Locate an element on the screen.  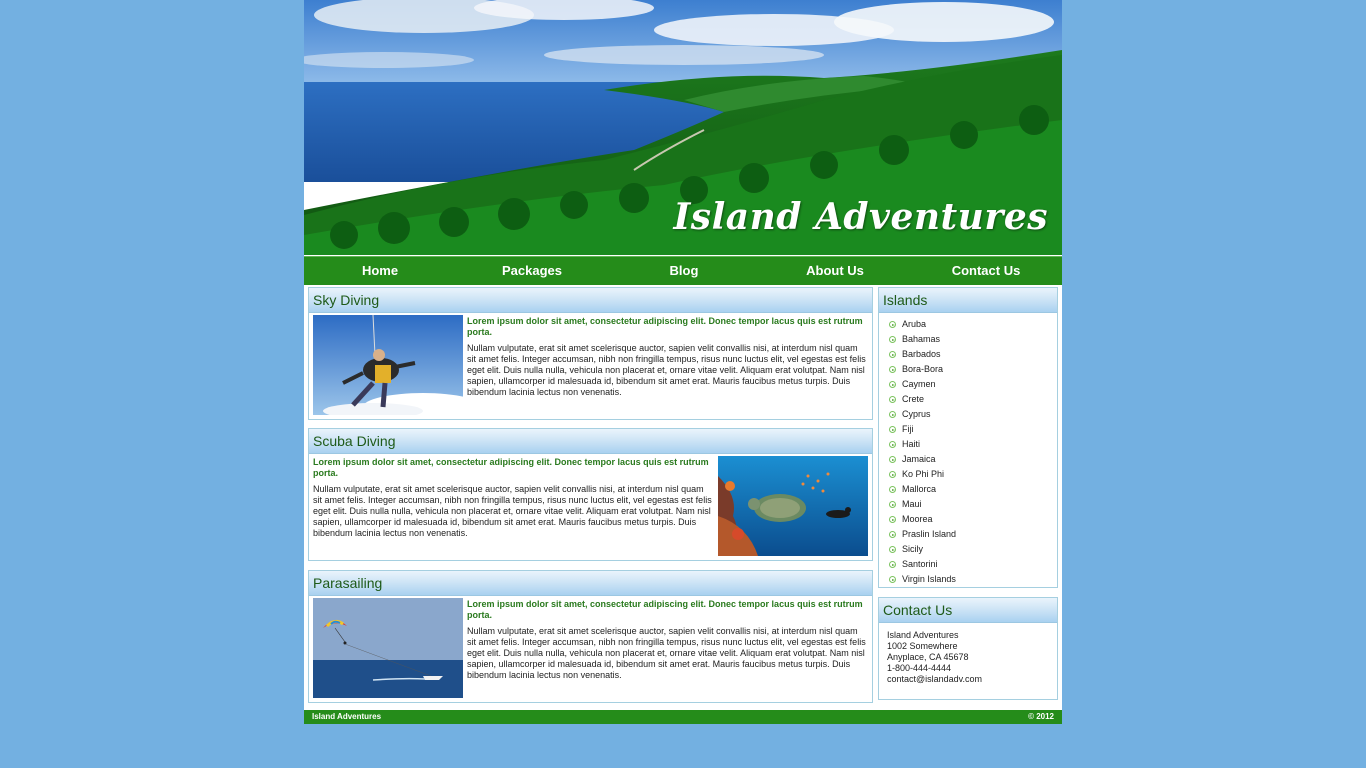
nav-packages: Packages is located at coordinates (532, 271).